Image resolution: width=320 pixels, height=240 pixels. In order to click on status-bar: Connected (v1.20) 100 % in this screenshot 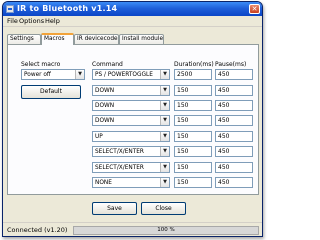, I will do `click(132, 229)`.